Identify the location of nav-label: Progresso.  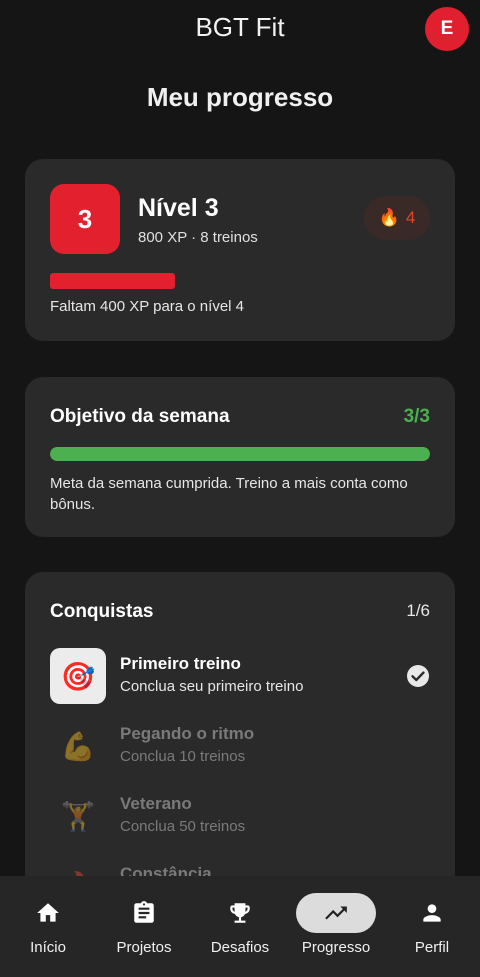
(336, 947).